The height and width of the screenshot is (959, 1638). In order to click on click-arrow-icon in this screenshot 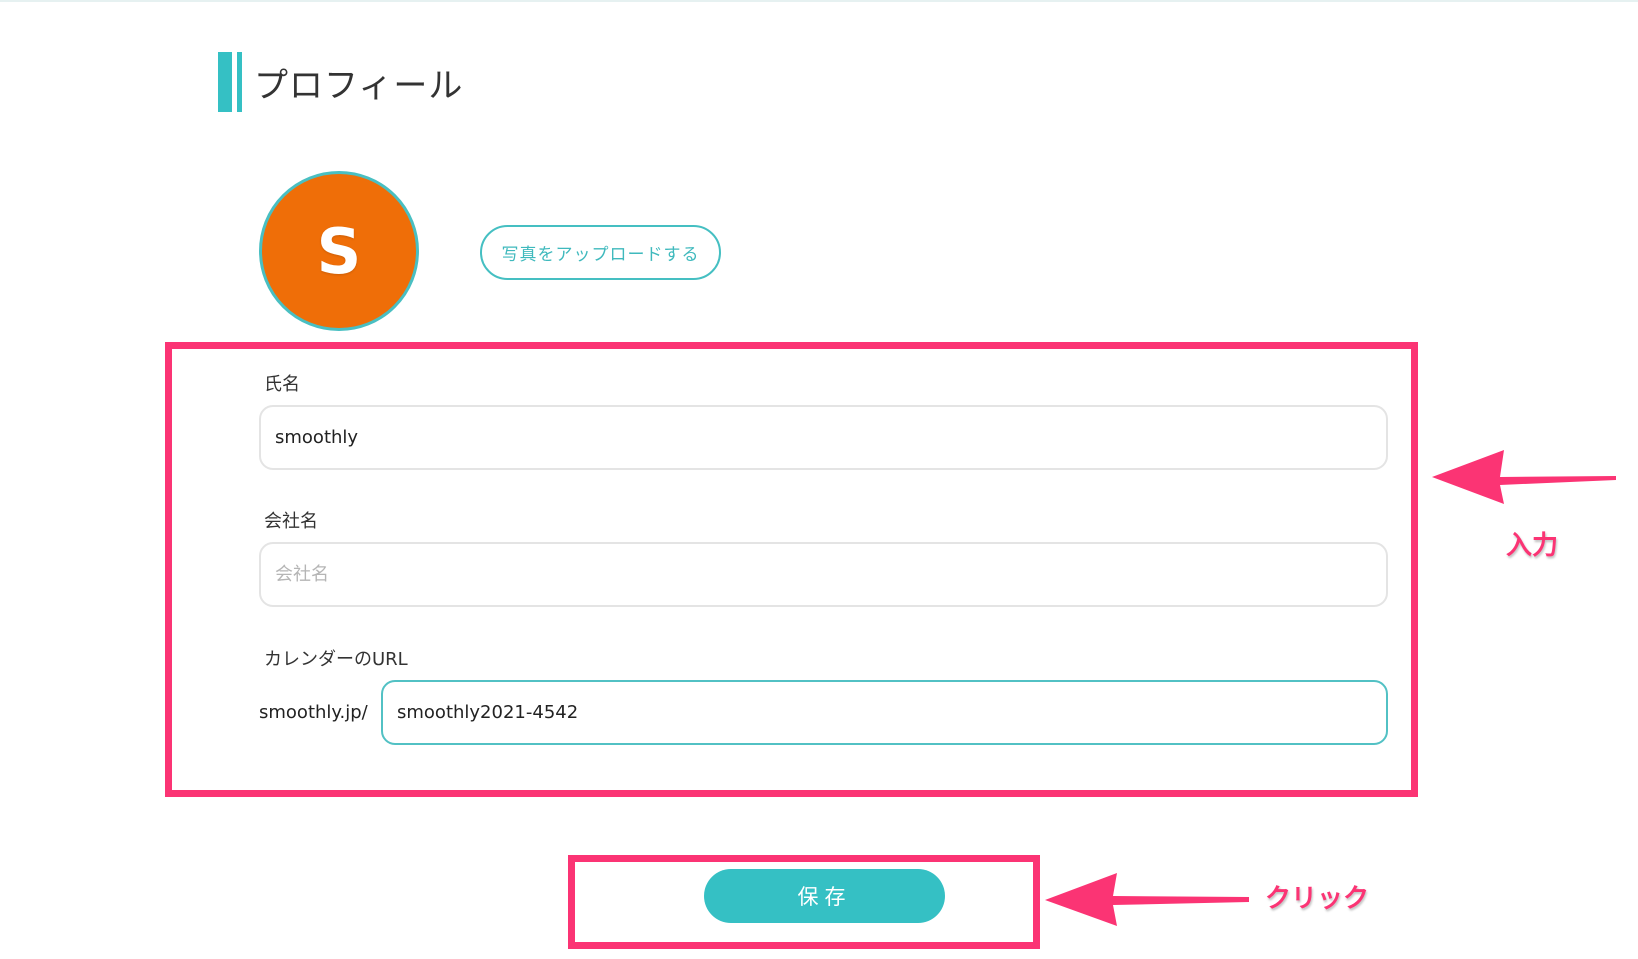, I will do `click(1147, 899)`.